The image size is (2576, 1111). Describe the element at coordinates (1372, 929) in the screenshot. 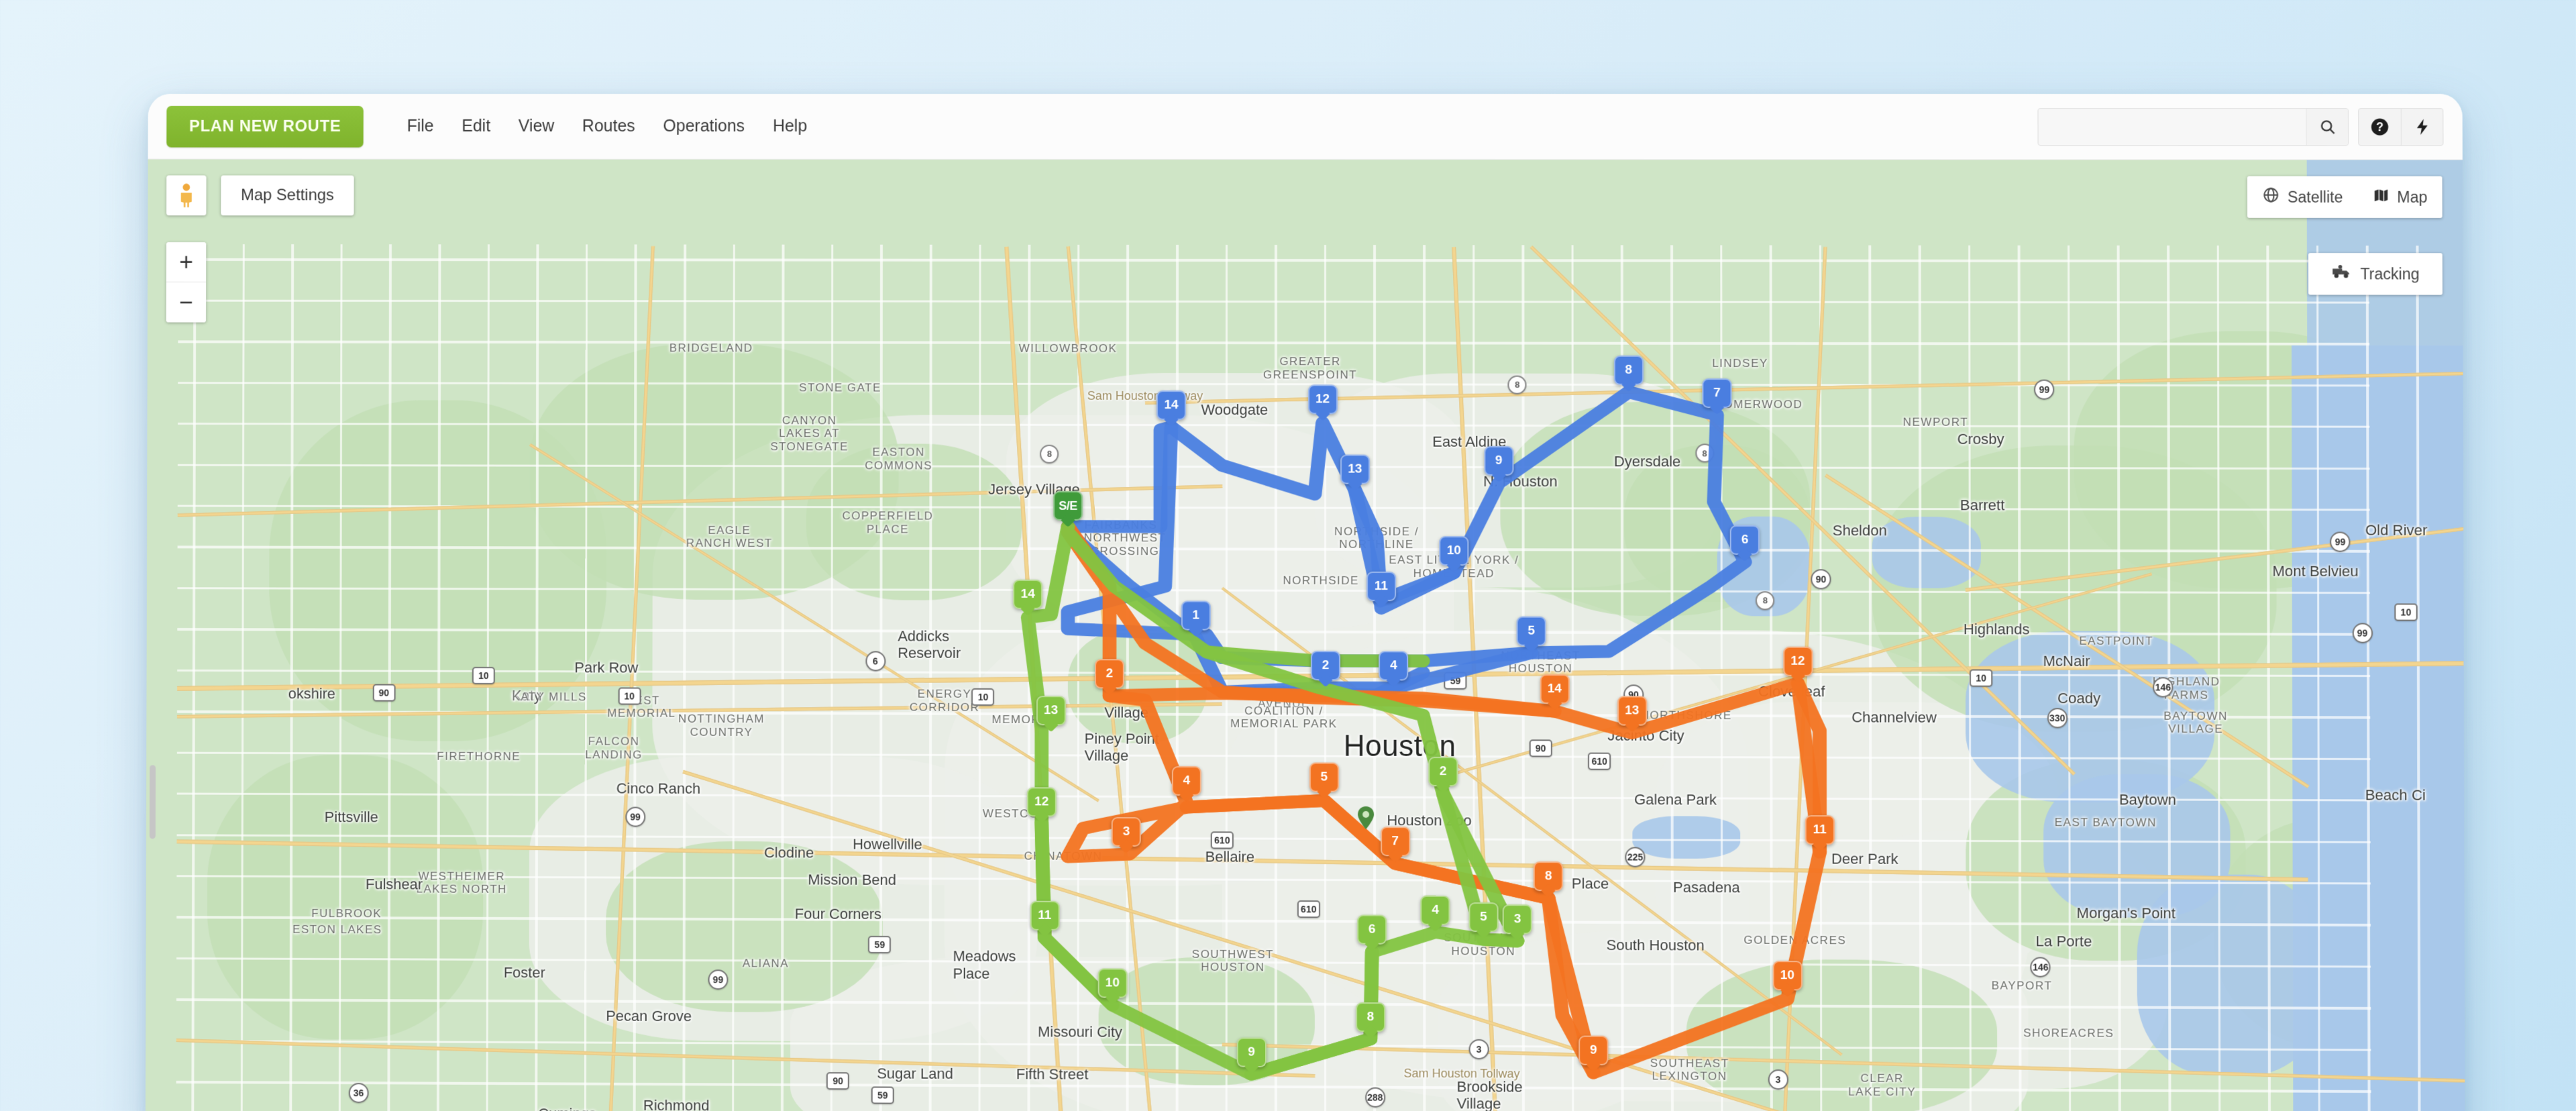

I see `route-stop-marker-green-6: 6` at that location.